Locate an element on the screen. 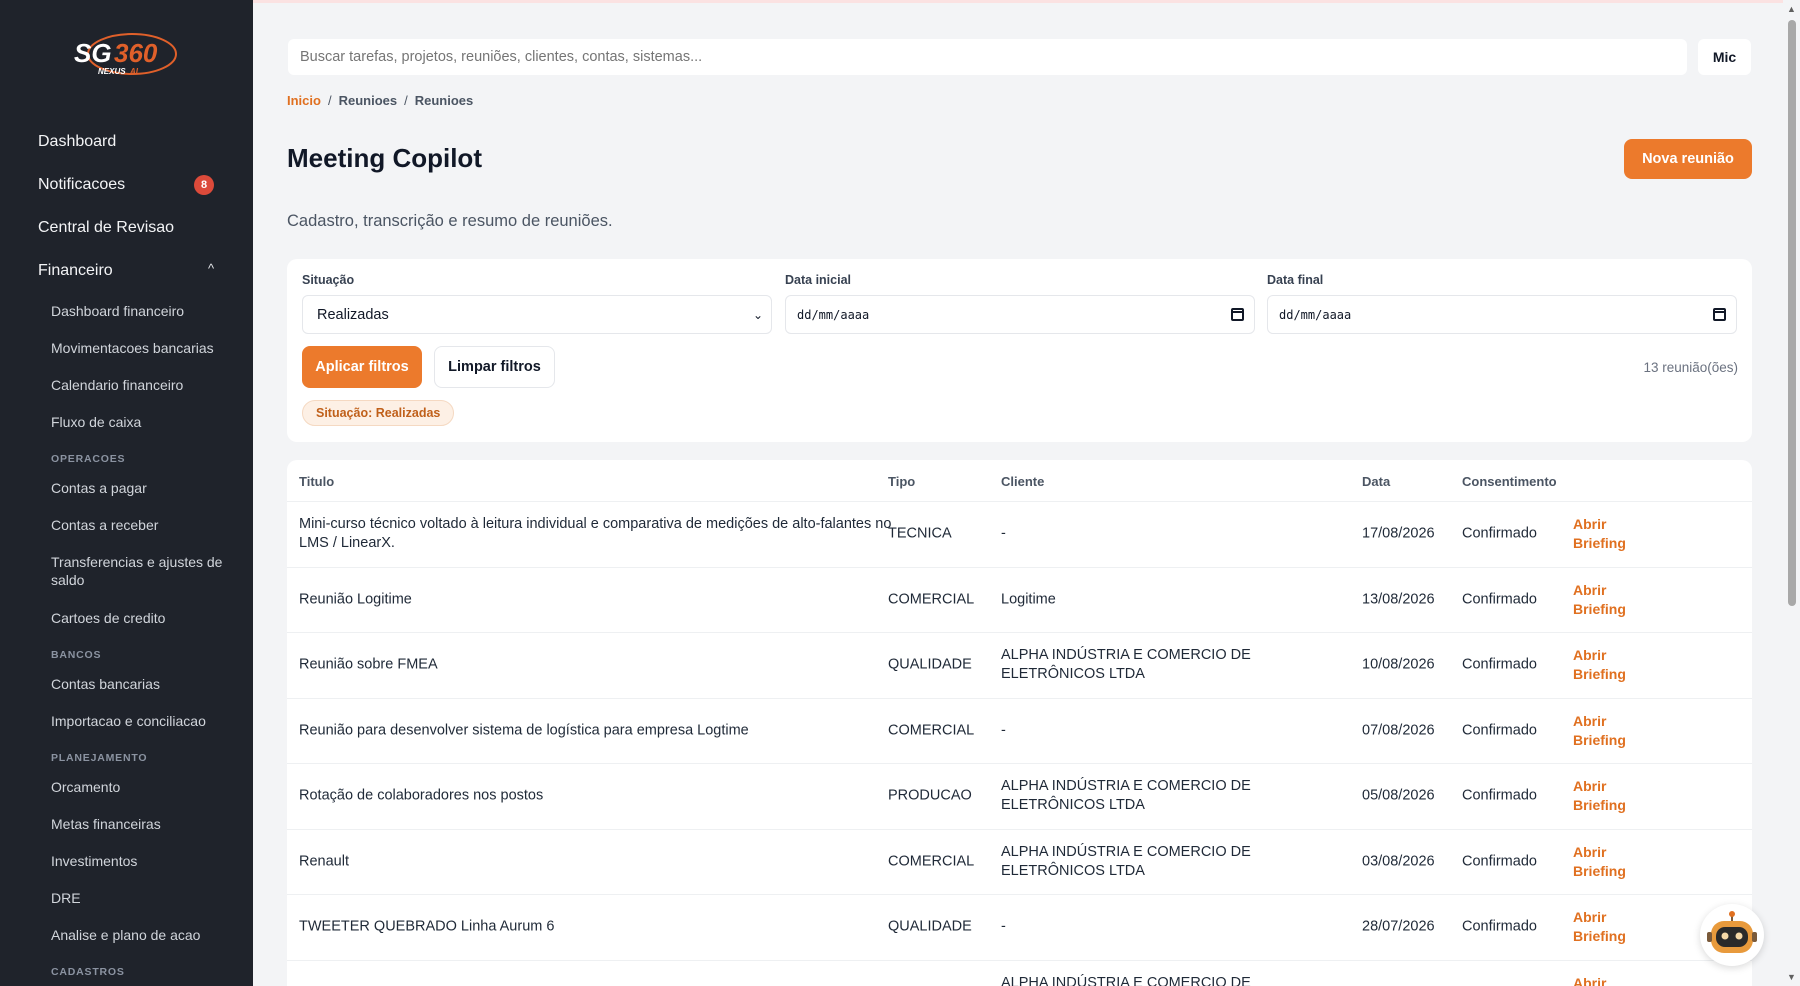 The height and width of the screenshot is (986, 1800). sidebar-item-notificacoes: Notificacoes 8 is located at coordinates (126, 184).